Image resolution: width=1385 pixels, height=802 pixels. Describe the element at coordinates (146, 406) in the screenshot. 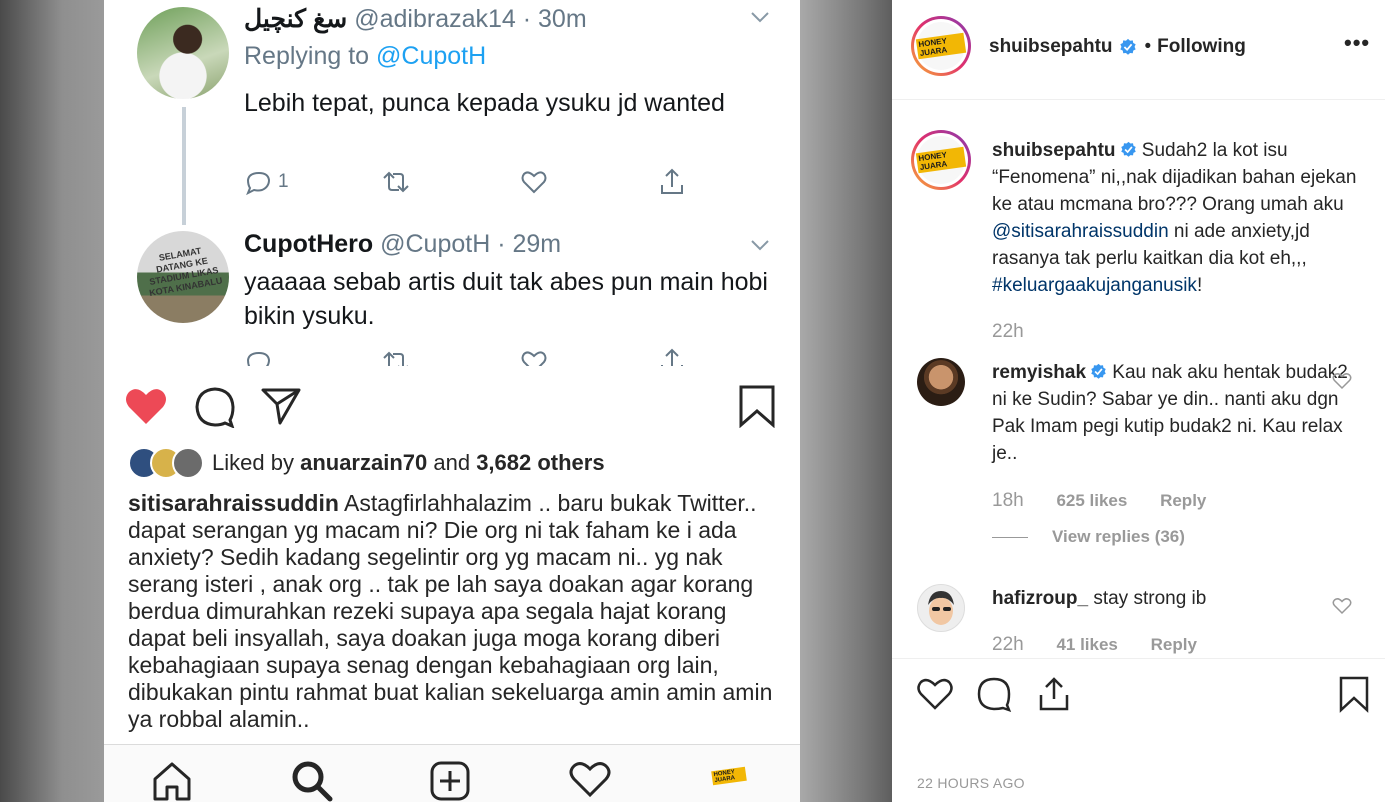

I see `heart-filled-icon` at that location.